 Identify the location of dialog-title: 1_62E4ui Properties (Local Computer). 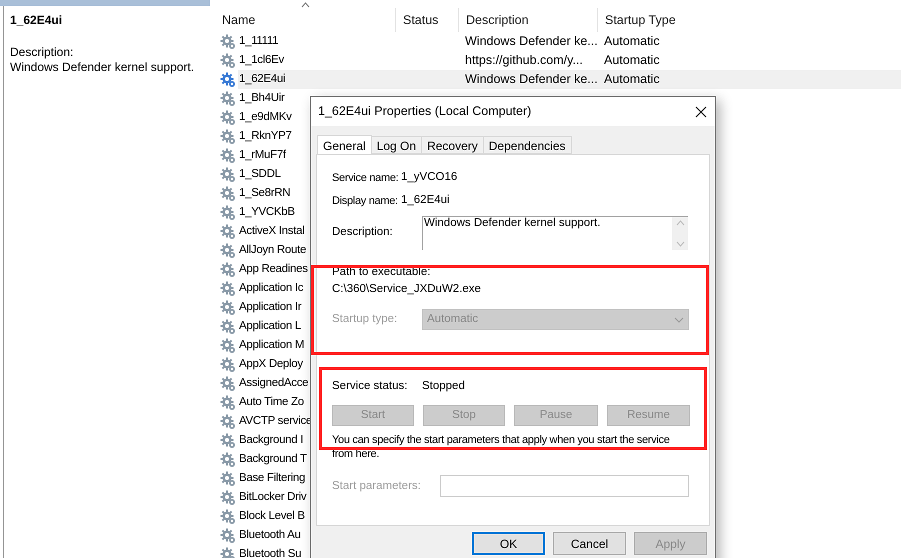
(425, 111).